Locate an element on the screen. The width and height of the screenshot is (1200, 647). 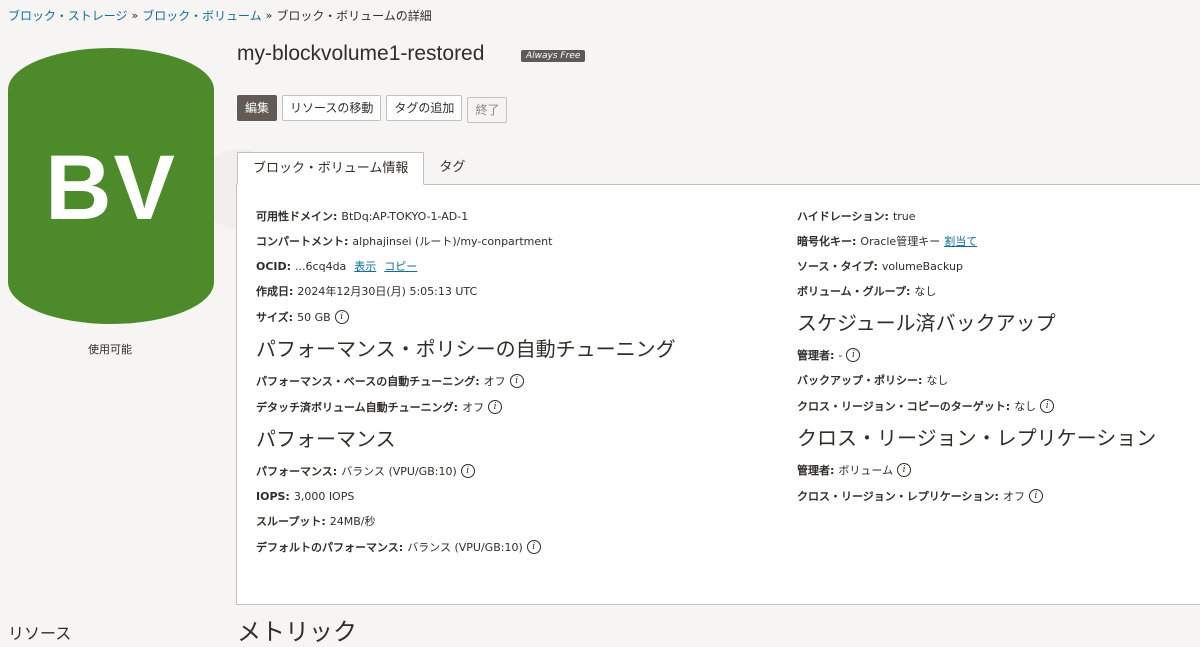
throughput-row: スループット: 24MB/秒 is located at coordinates (466, 521).